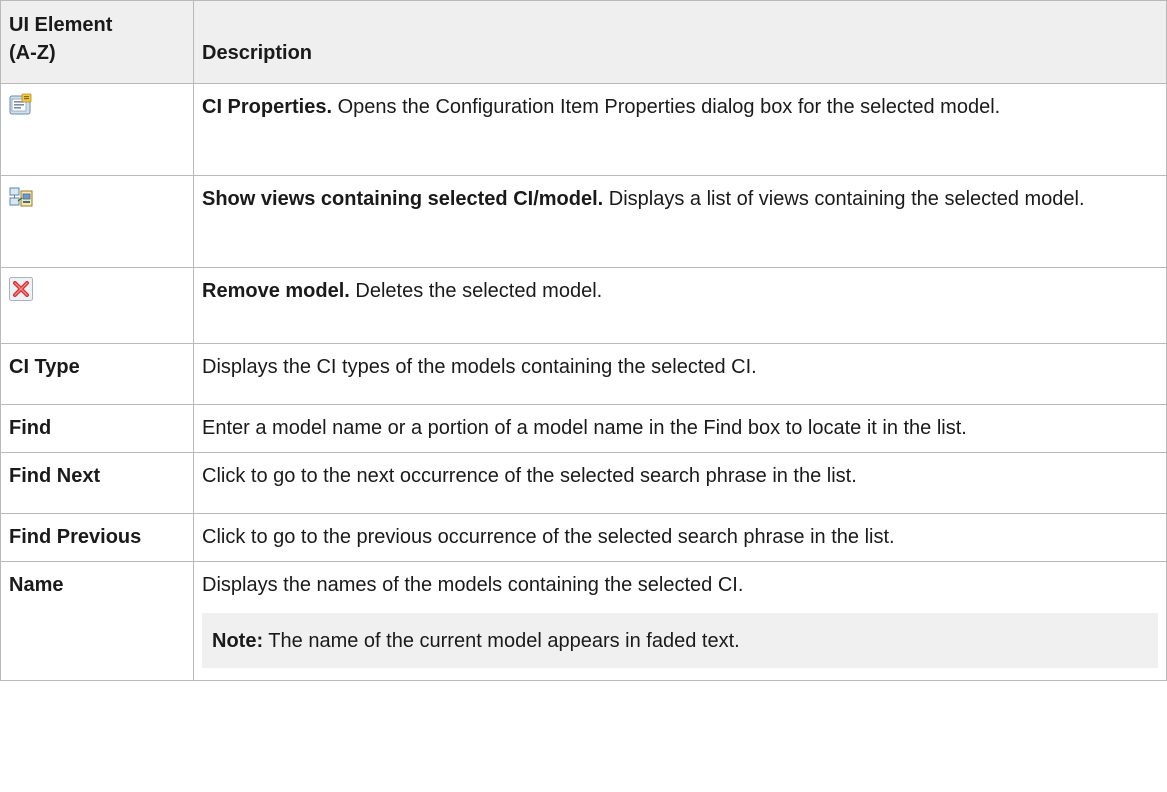 The width and height of the screenshot is (1167, 792). What do you see at coordinates (476, 291) in the screenshot?
I see `description-text: Deletes the selected model.` at bounding box center [476, 291].